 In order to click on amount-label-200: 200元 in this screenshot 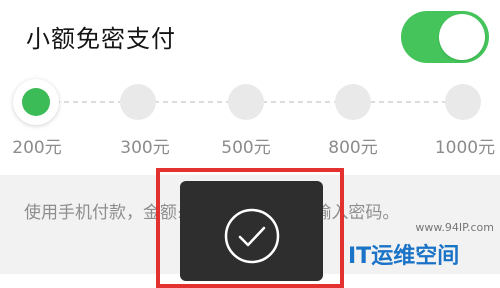, I will do `click(37, 148)`.